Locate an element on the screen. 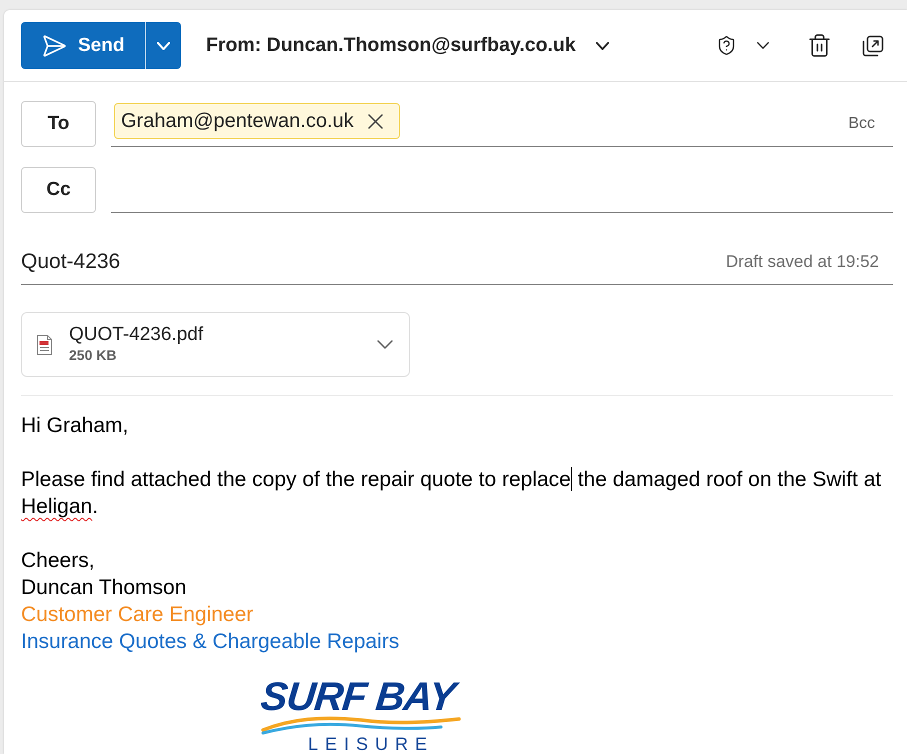 This screenshot has height=754, width=907. attachment-size: 250 KB is located at coordinates (93, 355).